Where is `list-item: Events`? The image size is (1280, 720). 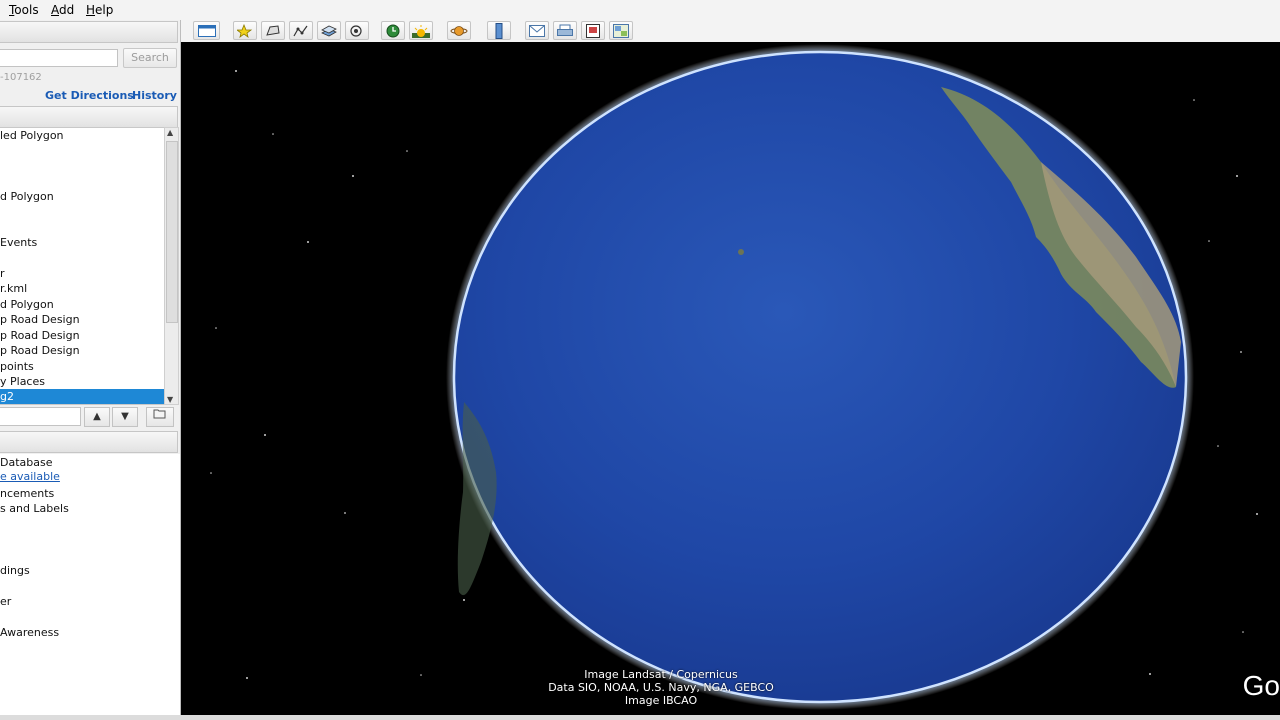
list-item: Events is located at coordinates (82, 242).